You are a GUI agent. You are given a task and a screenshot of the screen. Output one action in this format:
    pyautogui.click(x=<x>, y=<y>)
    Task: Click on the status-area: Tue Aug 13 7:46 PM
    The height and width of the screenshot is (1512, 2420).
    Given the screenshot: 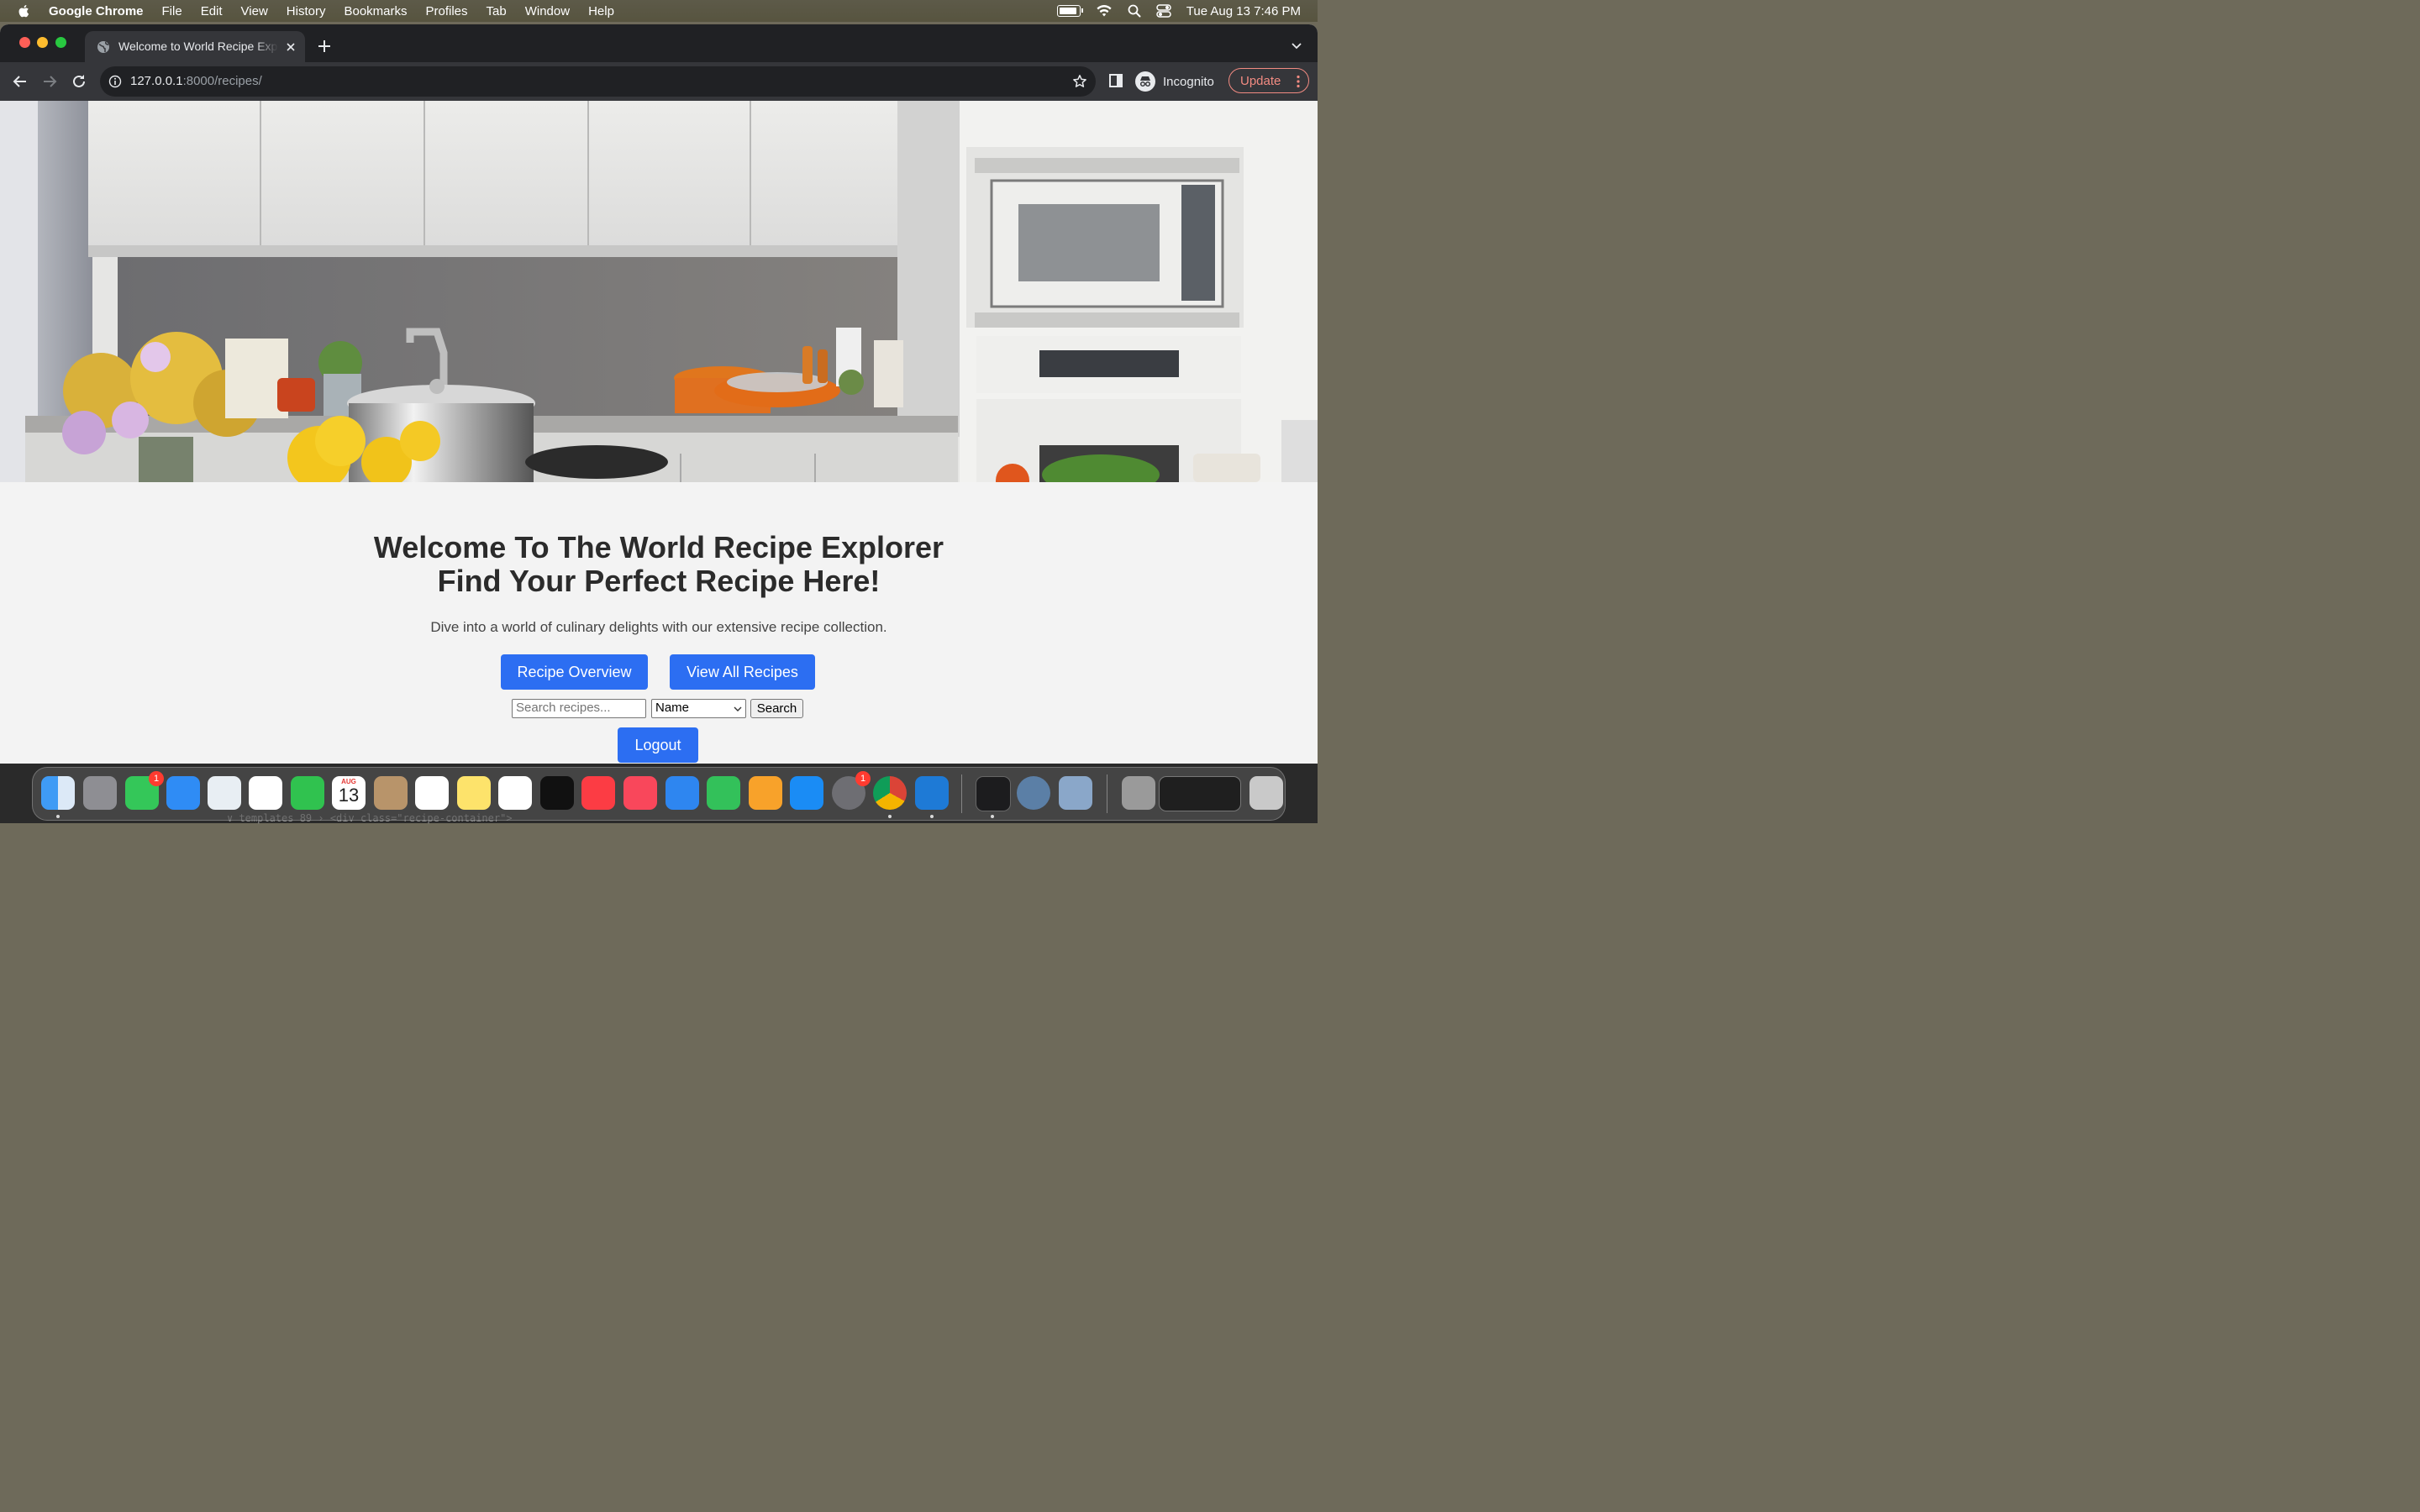 What is the action you would take?
    pyautogui.click(x=1178, y=11)
    